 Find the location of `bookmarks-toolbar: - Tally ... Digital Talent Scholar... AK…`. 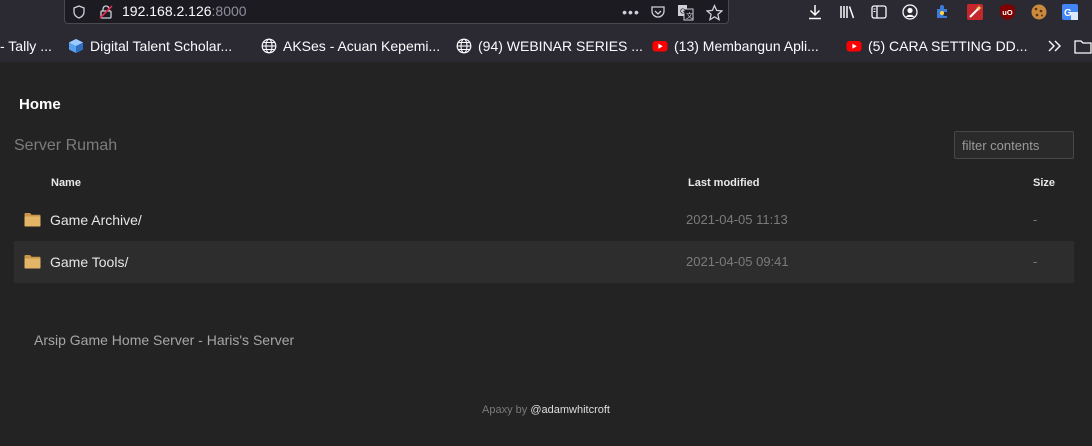

bookmarks-toolbar: - Tally ... Digital Talent Scholar... AK… is located at coordinates (546, 46).